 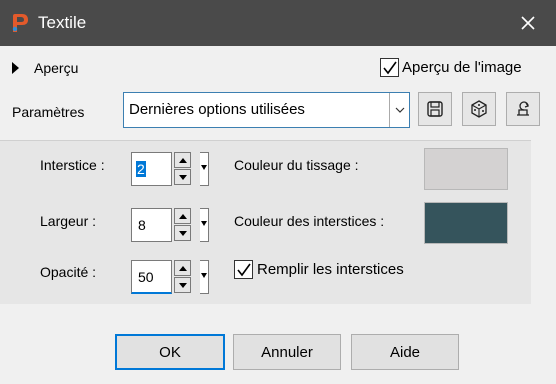 I want to click on window-title: Textile, so click(x=62, y=22).